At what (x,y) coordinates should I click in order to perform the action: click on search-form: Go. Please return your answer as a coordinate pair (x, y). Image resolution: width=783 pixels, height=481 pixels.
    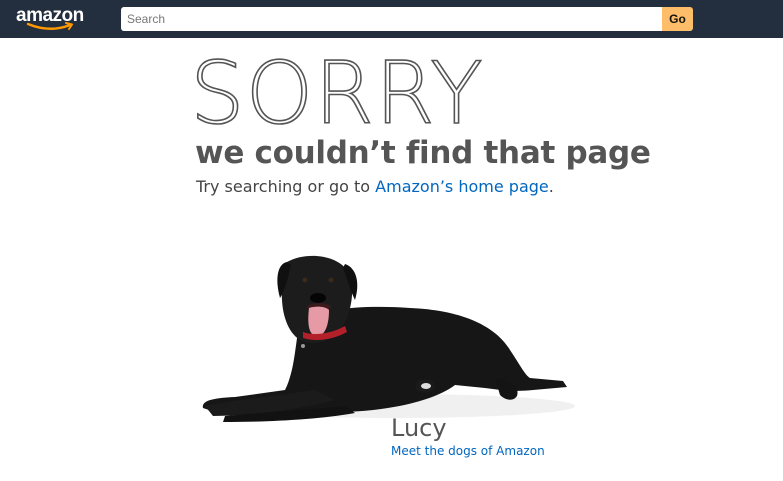
    Looking at the image, I should click on (407, 19).